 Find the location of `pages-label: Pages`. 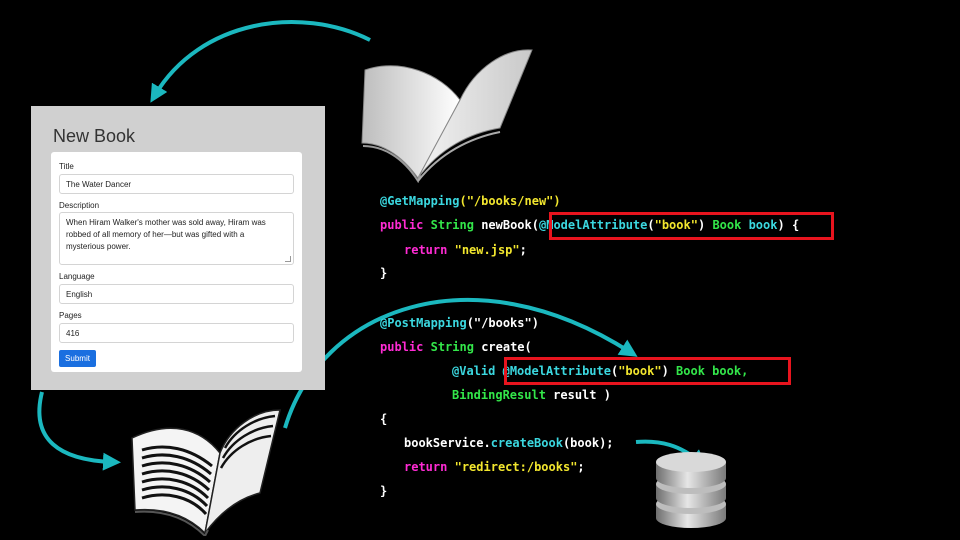

pages-label: Pages is located at coordinates (70, 315).